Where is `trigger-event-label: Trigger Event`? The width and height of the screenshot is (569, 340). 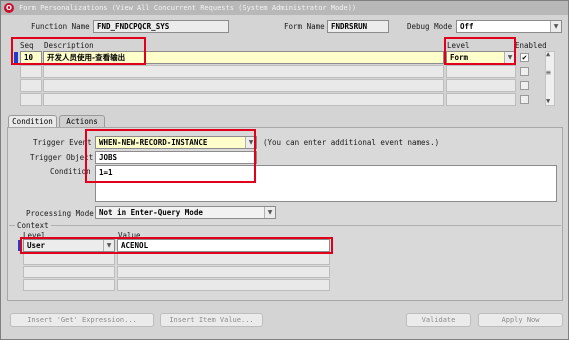 trigger-event-label: Trigger Event is located at coordinates (62, 142).